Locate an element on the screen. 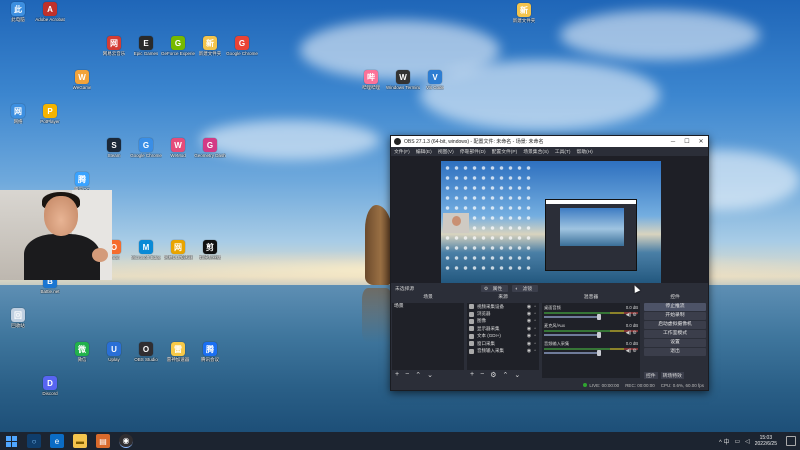 This screenshot has width=800, height=450. desktop-icon: W WeMod is located at coordinates (178, 155).